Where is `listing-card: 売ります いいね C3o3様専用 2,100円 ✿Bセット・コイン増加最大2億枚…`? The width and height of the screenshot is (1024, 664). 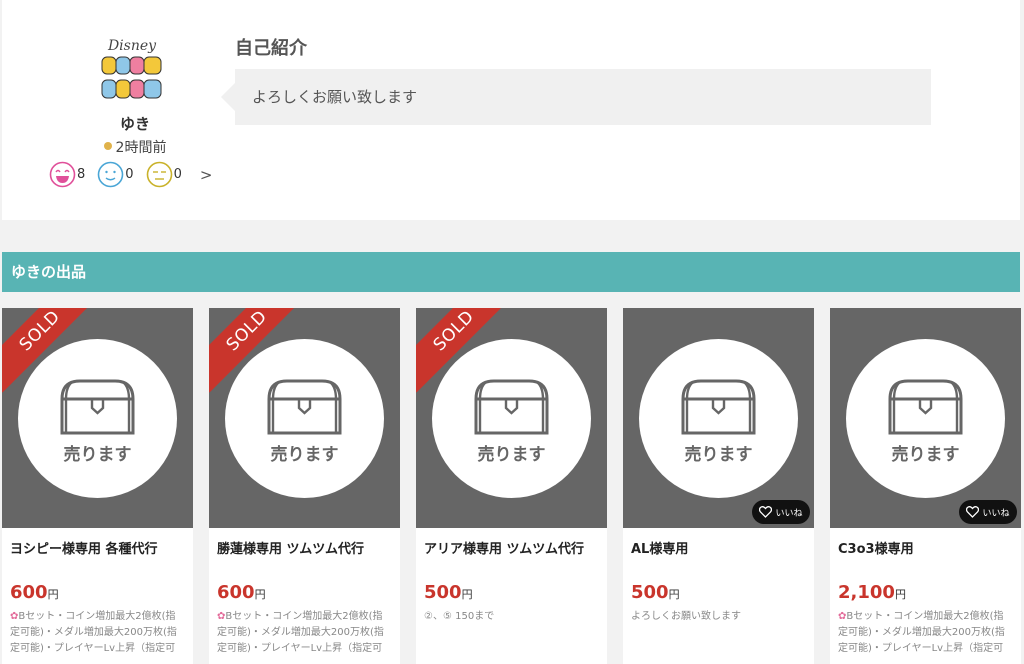
listing-card: 売ります いいね C3o3様専用 2,100円 ✿Bセット・コイン増加最大2億枚… is located at coordinates (925, 486).